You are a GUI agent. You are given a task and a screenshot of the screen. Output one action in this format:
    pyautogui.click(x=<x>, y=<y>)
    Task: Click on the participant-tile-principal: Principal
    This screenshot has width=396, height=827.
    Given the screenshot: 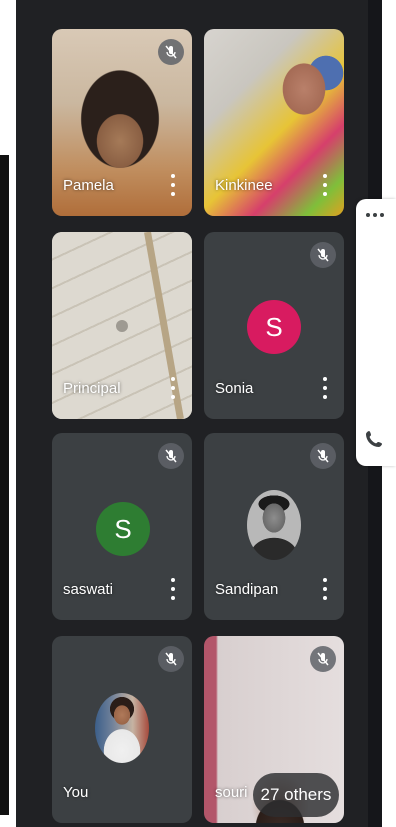 What is the action you would take?
    pyautogui.click(x=122, y=325)
    